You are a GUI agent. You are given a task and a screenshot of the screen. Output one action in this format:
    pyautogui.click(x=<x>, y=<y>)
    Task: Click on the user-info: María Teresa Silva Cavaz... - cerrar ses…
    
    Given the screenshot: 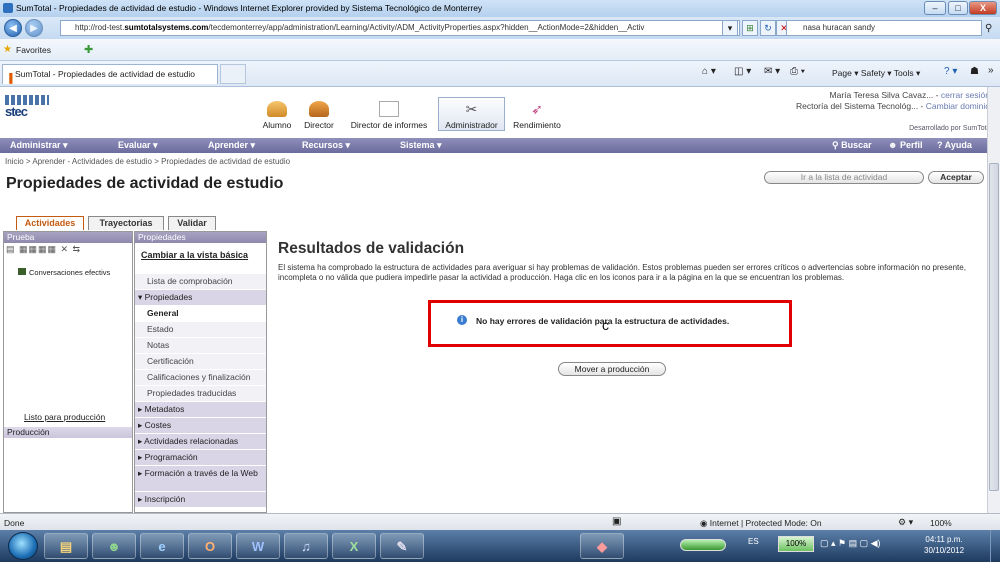 What is the action you would take?
    pyautogui.click(x=892, y=100)
    